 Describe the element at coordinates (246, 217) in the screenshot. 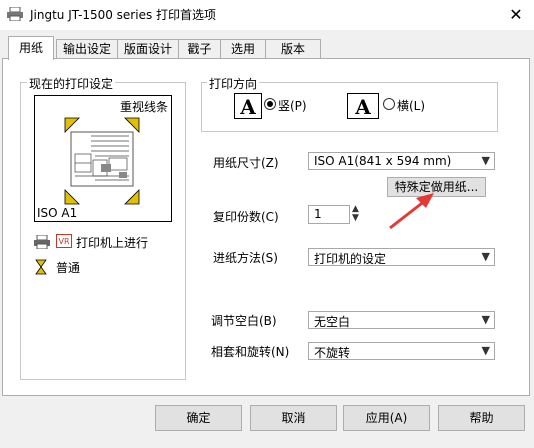

I see `copies-label: 复印份数(C)` at that location.